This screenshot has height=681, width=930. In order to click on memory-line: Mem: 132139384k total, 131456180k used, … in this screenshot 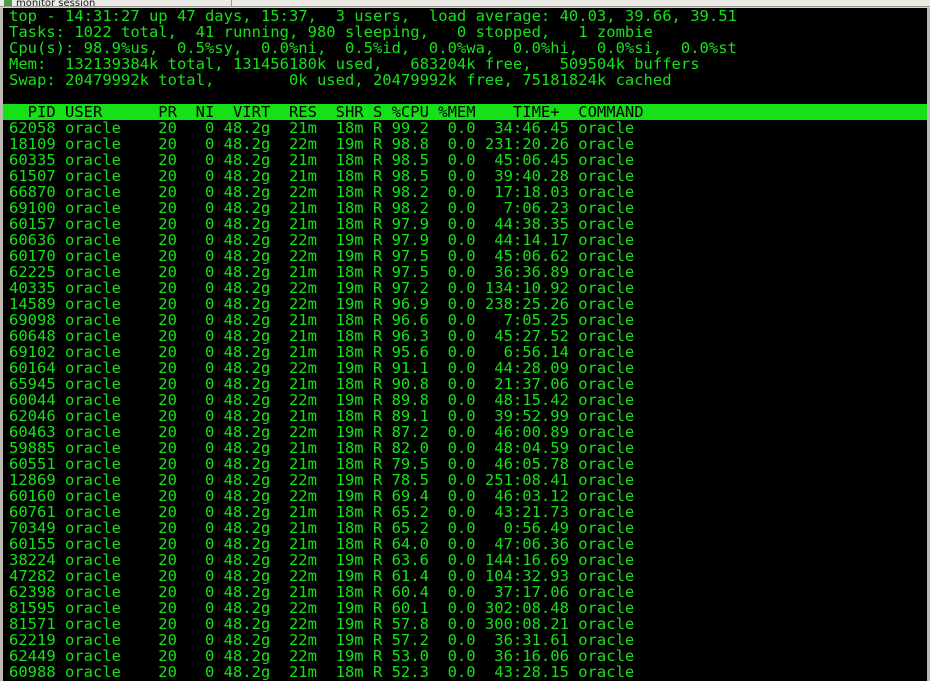, I will do `click(354, 64)`.